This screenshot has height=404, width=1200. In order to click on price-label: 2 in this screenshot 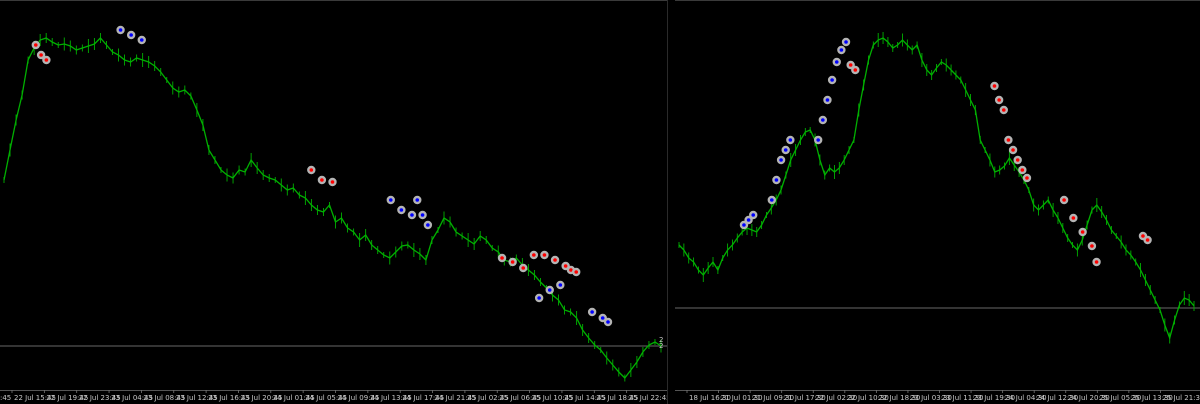, I will do `click(661, 346)`.